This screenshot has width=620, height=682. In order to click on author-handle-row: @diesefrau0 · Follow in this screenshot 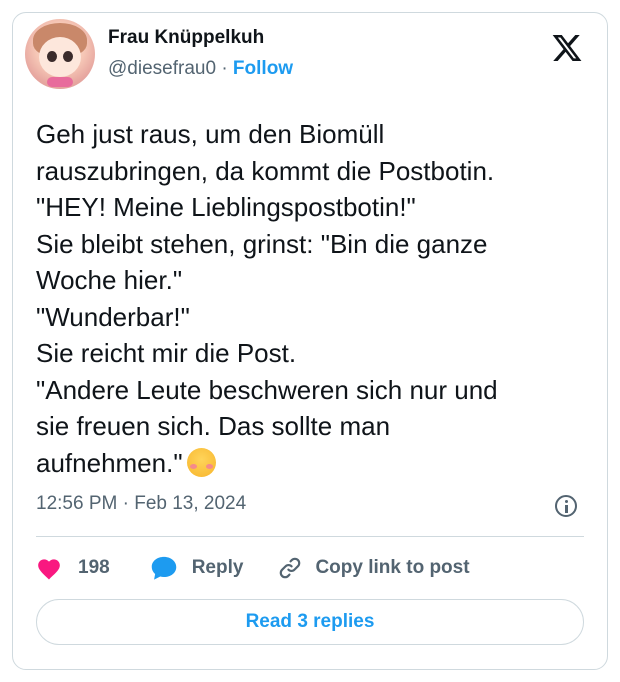, I will do `click(200, 69)`.